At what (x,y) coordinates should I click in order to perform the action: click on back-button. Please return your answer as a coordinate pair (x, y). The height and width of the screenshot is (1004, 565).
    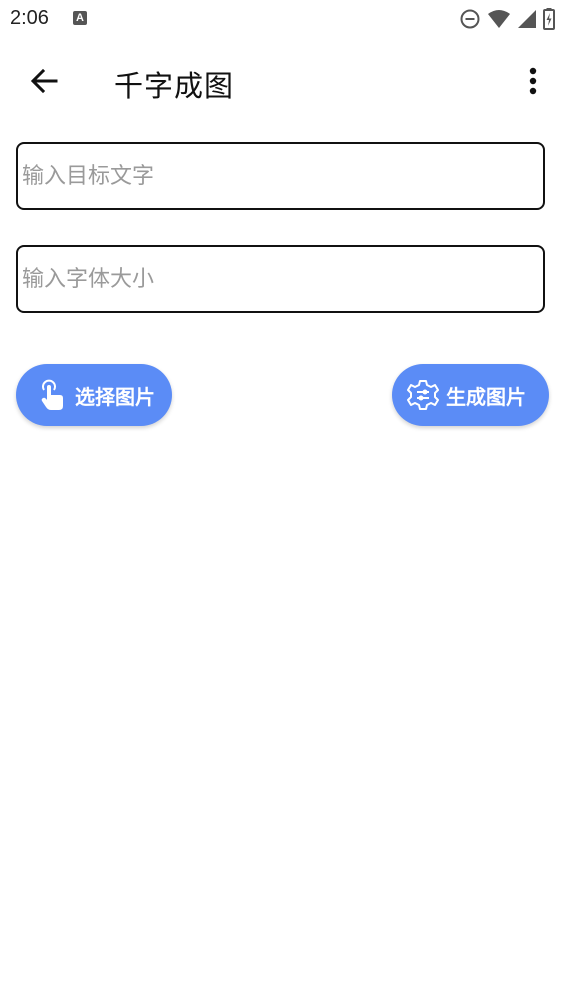
    Looking at the image, I should click on (44, 81).